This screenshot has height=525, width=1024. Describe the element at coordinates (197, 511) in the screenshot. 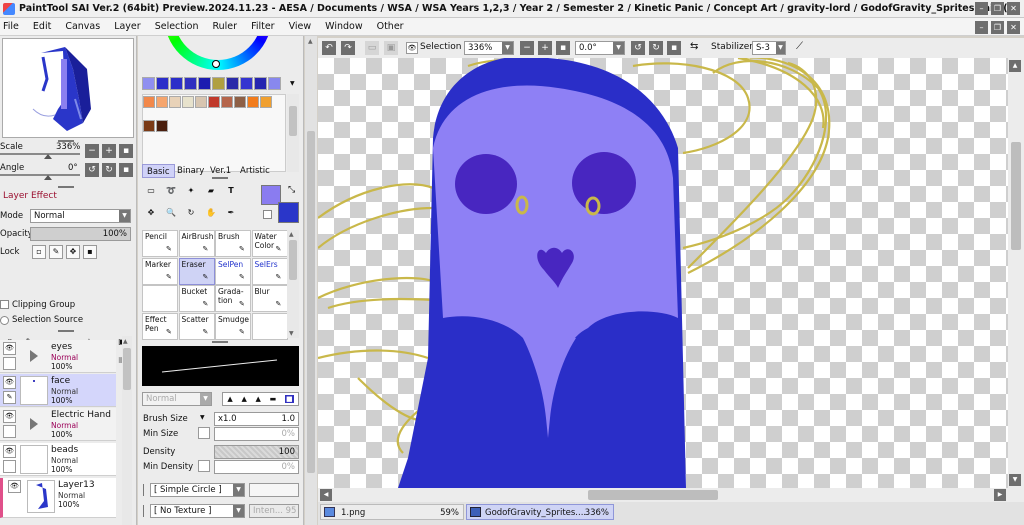

I see `brush-texture-select: [ No Texture ] ▼` at that location.